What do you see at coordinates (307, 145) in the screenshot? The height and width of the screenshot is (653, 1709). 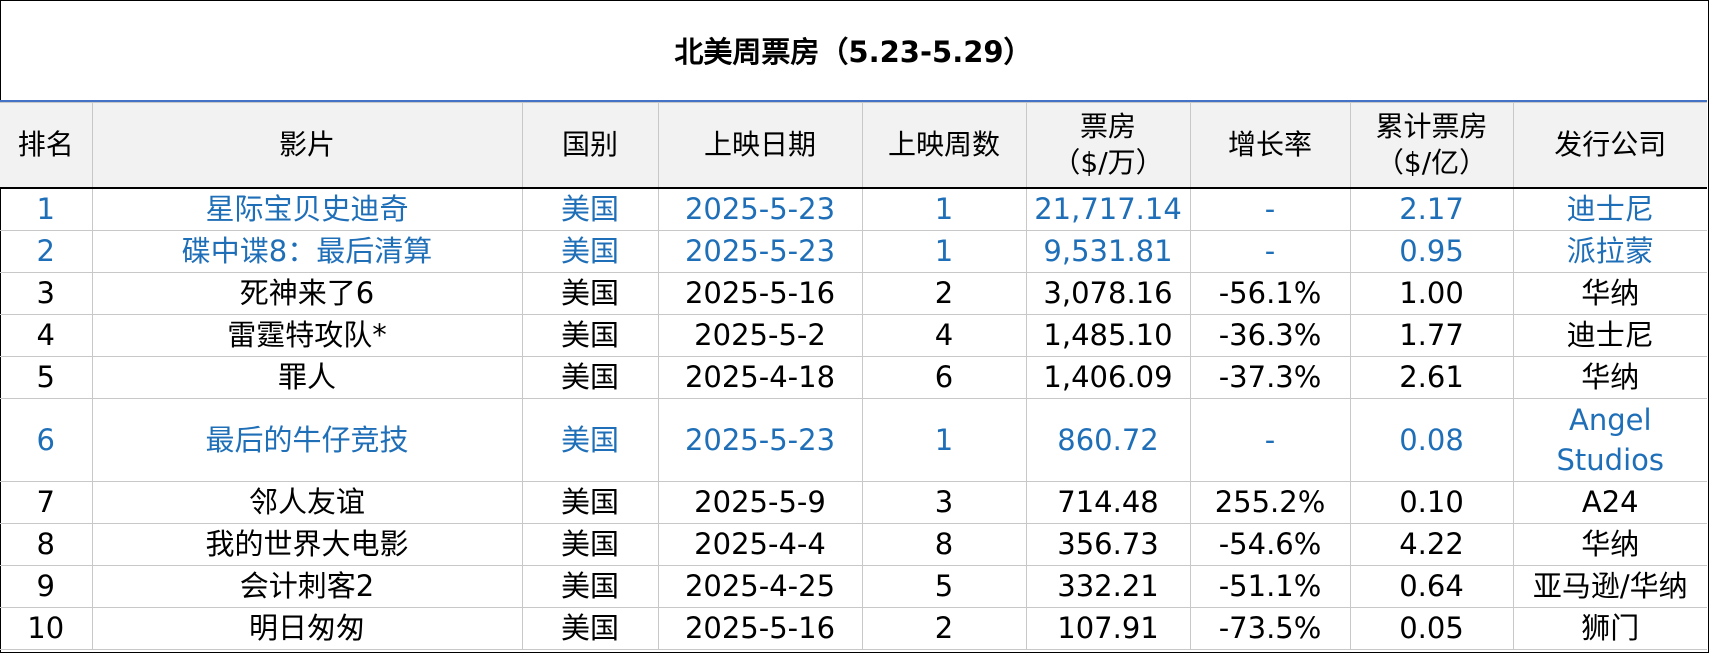 I see `header-film: 影片` at bounding box center [307, 145].